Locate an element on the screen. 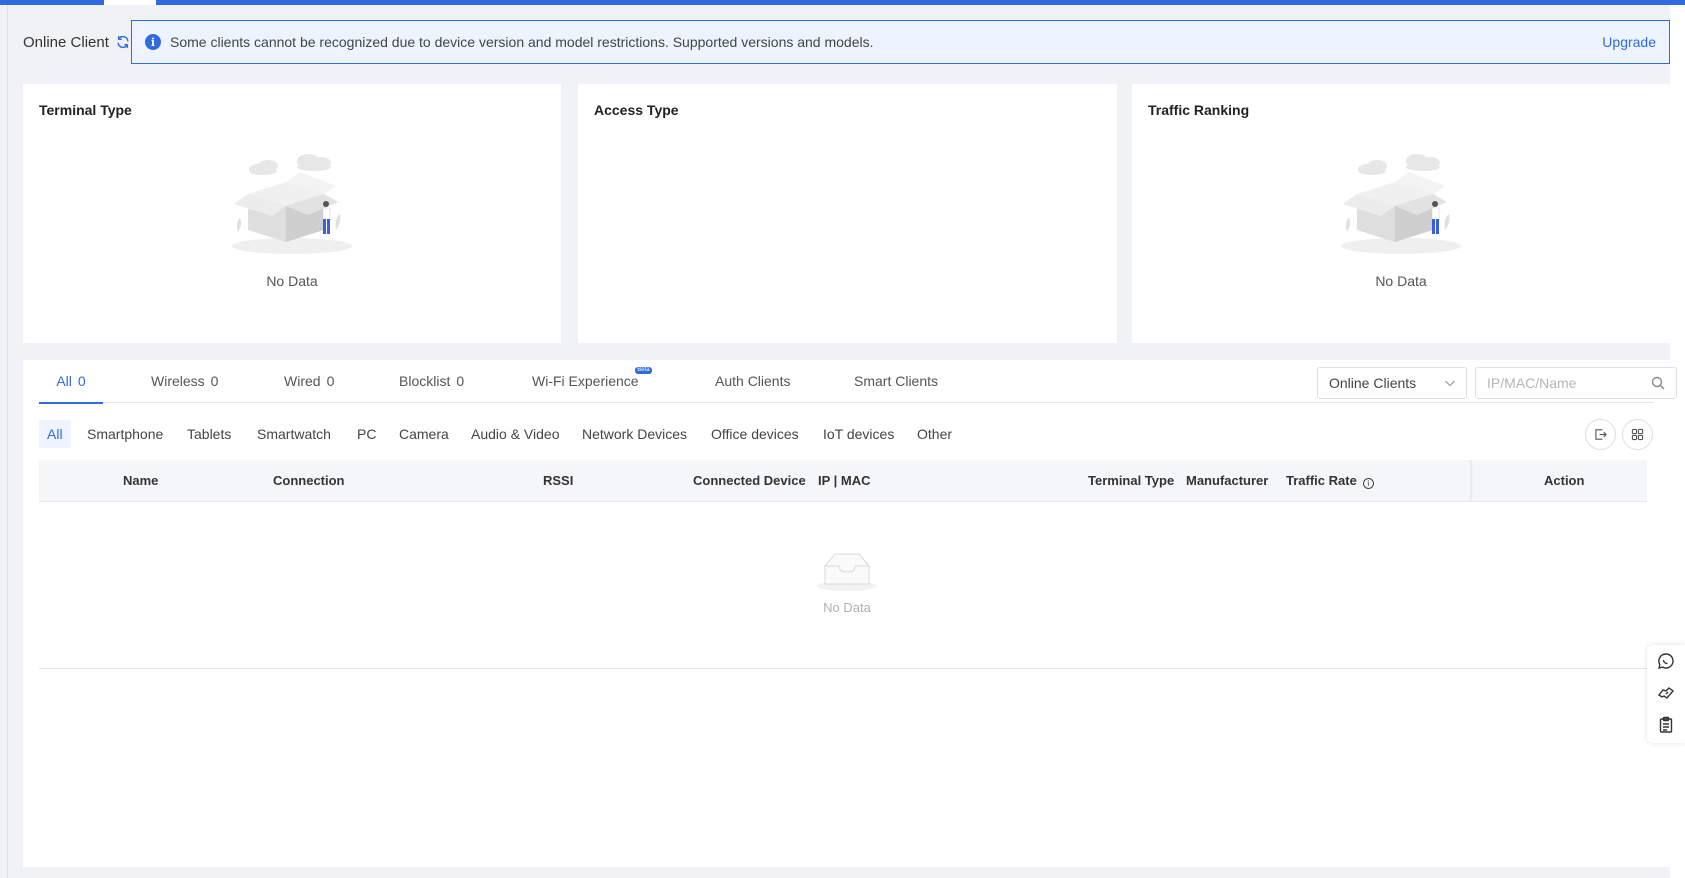 The image size is (1685, 878). page-header: Online Client is located at coordinates (76, 42).